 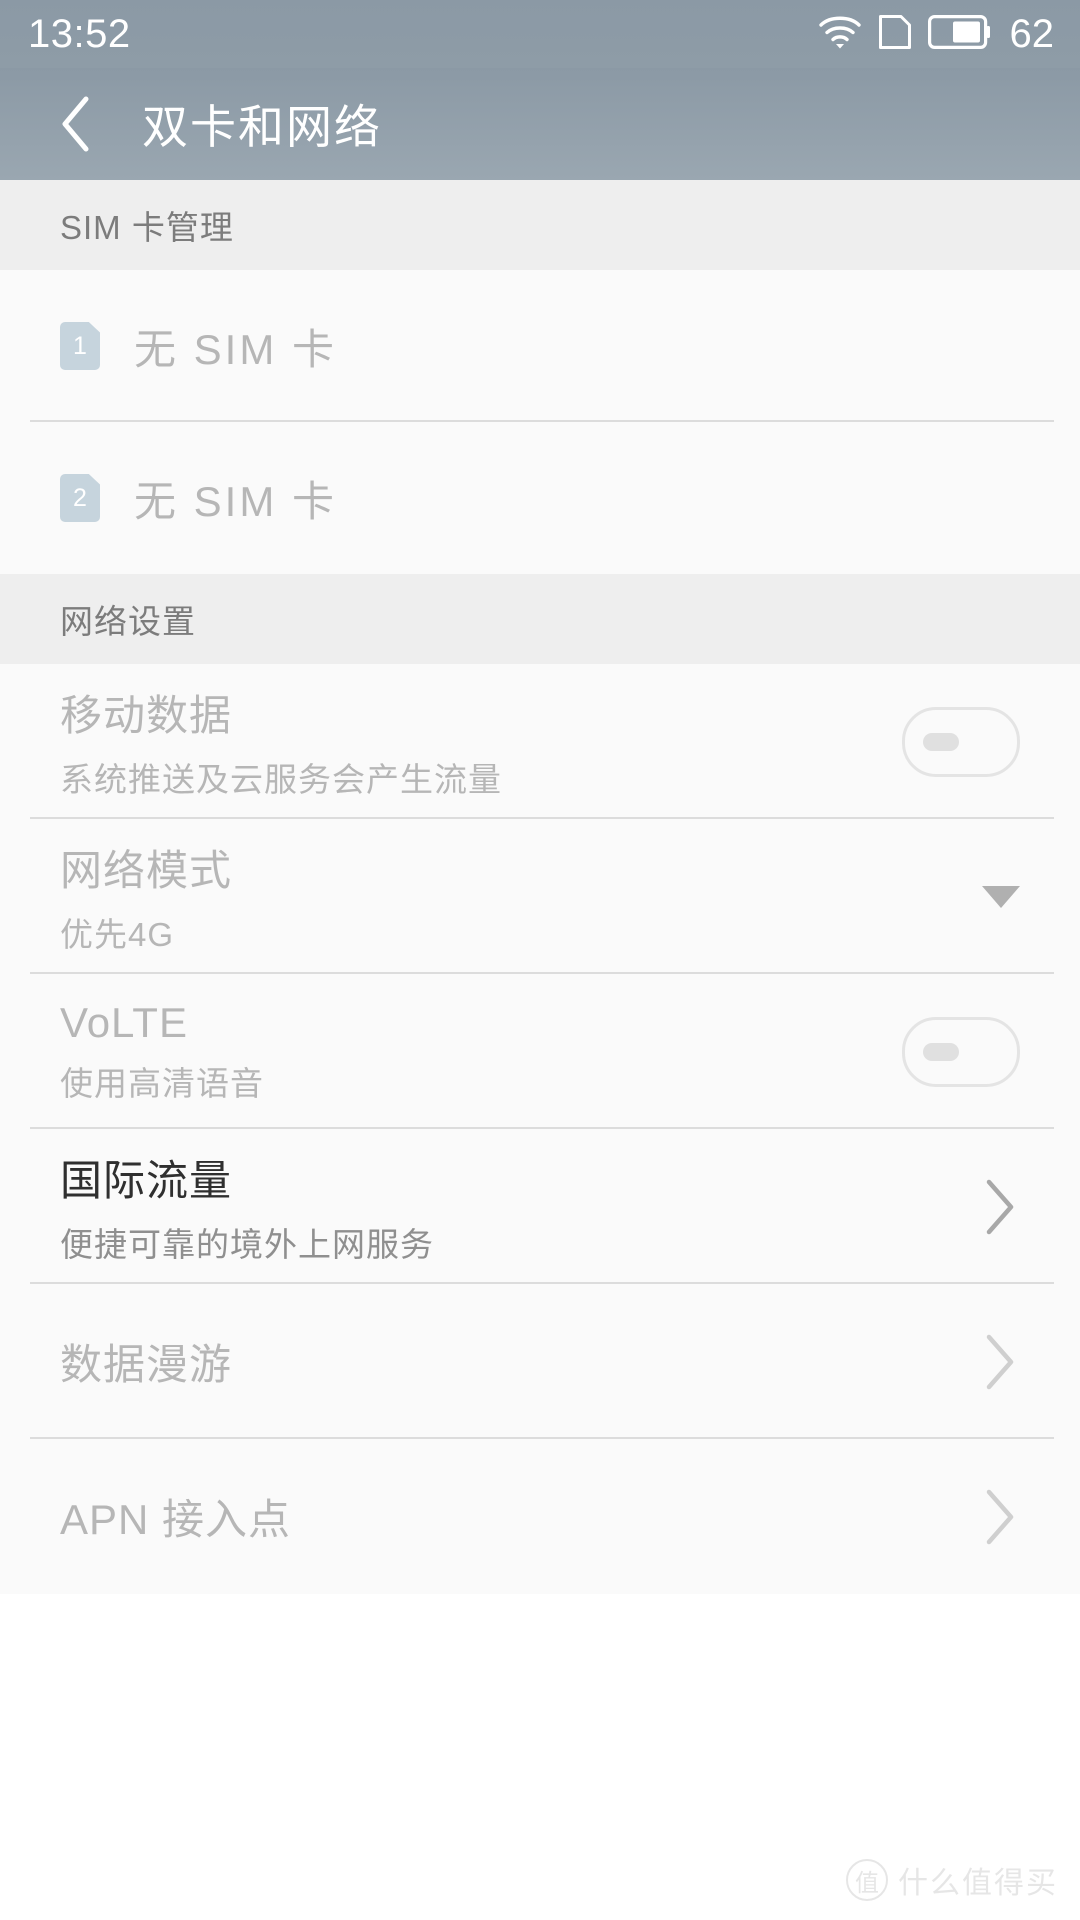 I want to click on status-bar-clock: 13:52, so click(x=79, y=34).